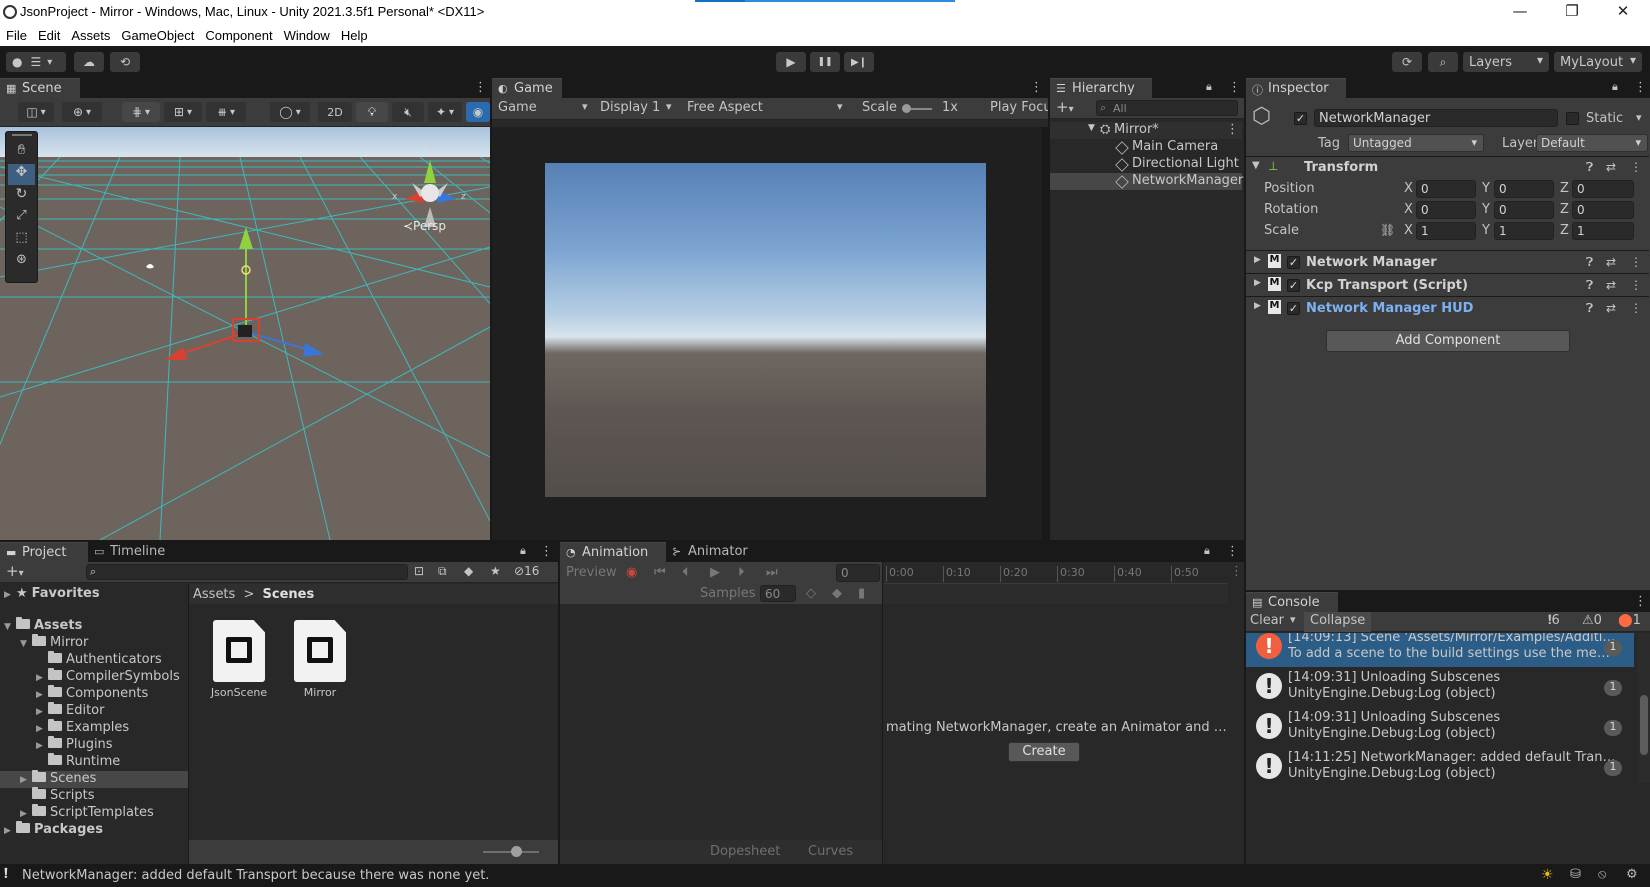  I want to click on prev-keyframe-icon: ⏴, so click(685, 572).